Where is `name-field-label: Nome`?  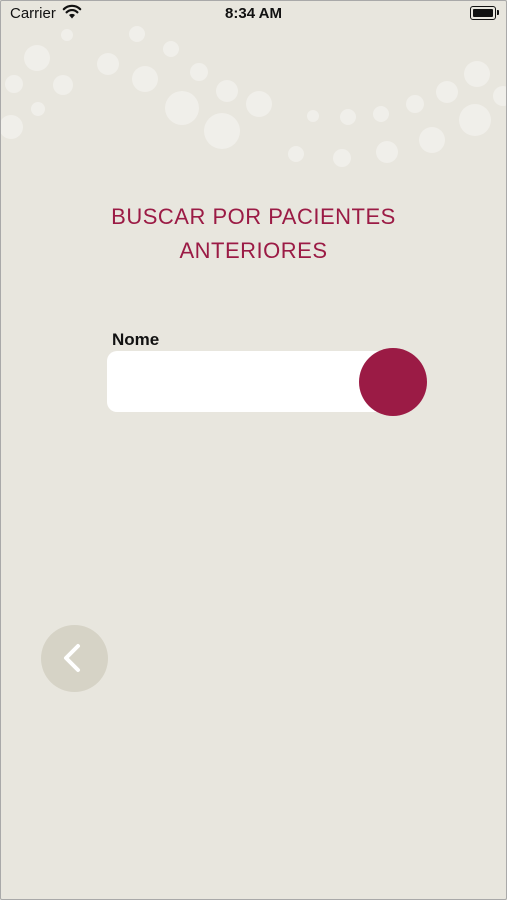
name-field-label: Nome is located at coordinates (136, 339).